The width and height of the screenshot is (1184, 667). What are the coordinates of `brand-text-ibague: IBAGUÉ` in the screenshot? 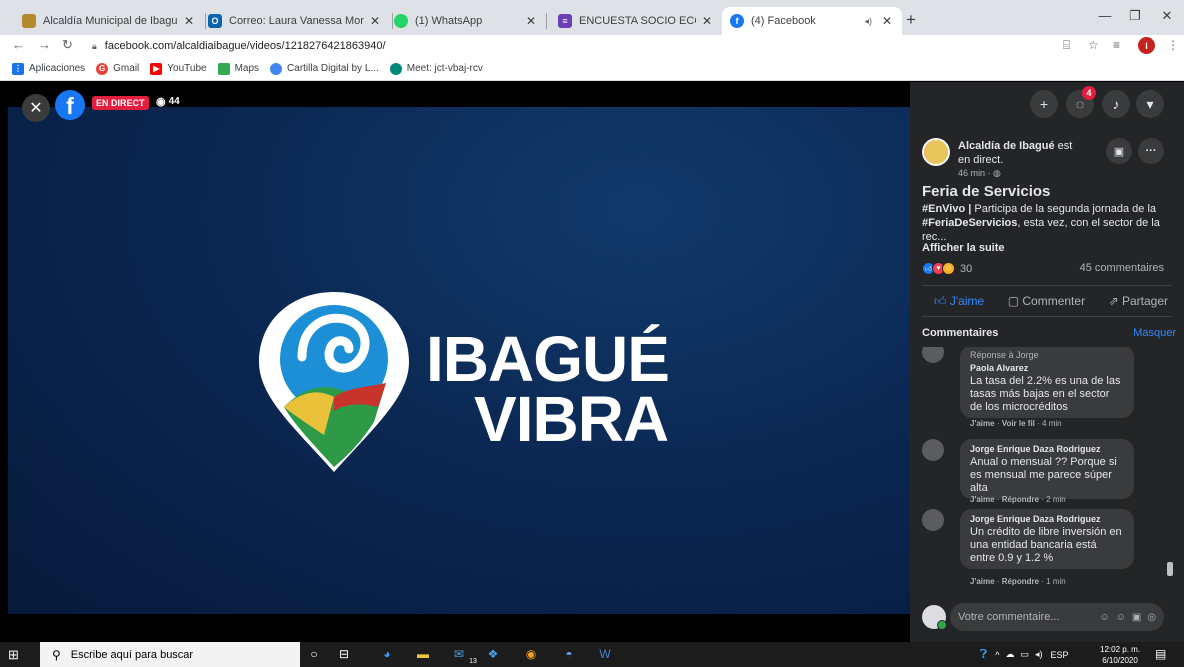 It's located at (548, 359).